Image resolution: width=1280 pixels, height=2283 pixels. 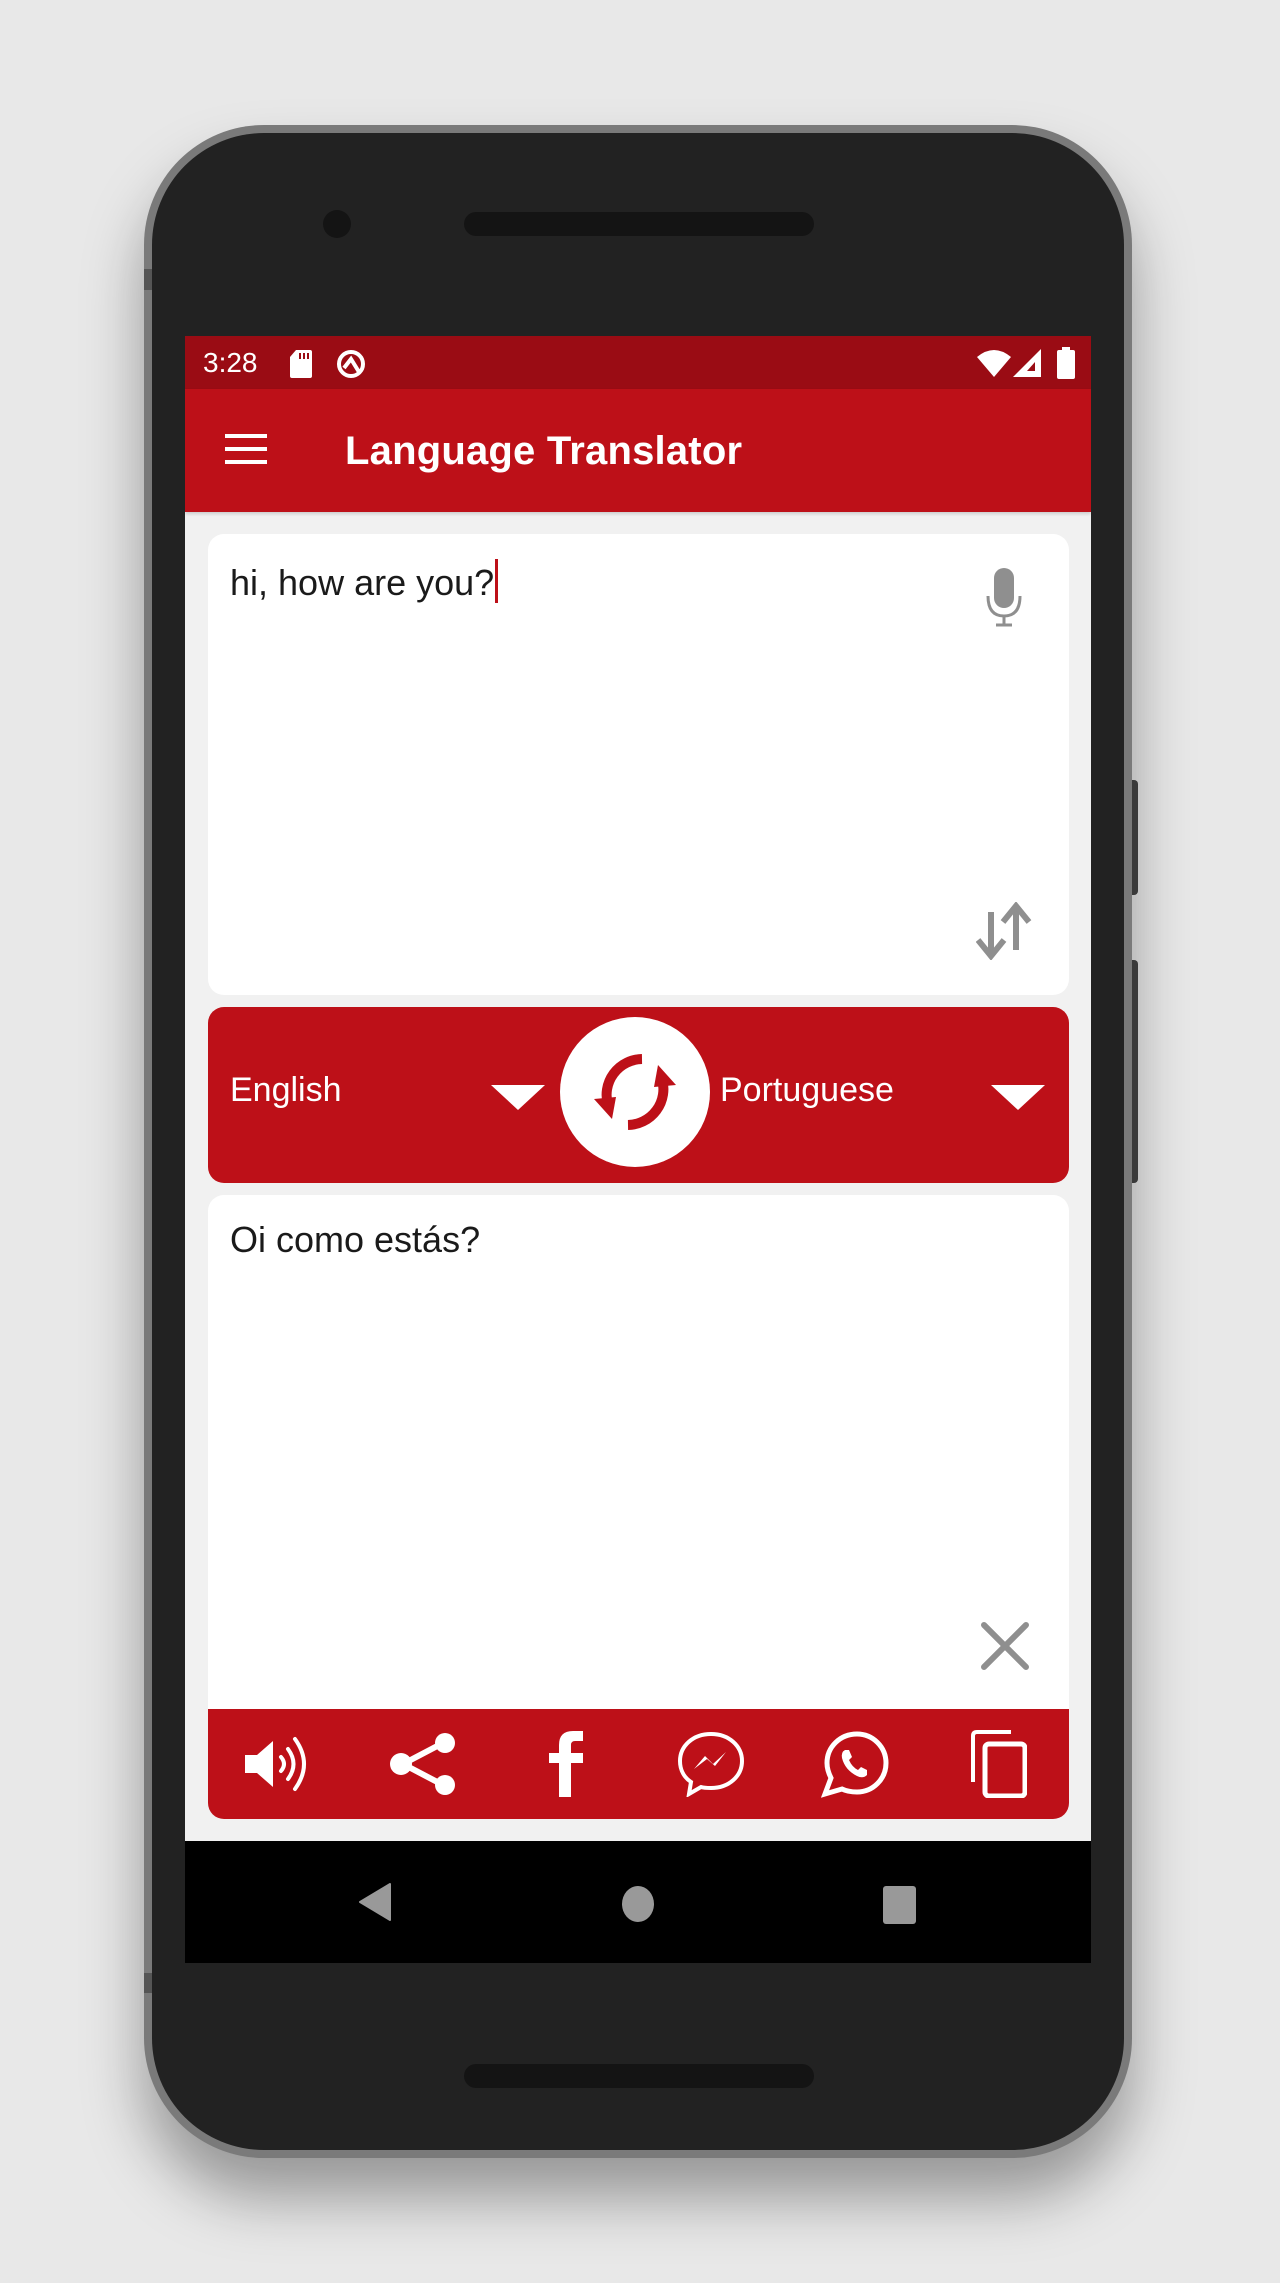 I want to click on back-icon, so click(x=375, y=1902).